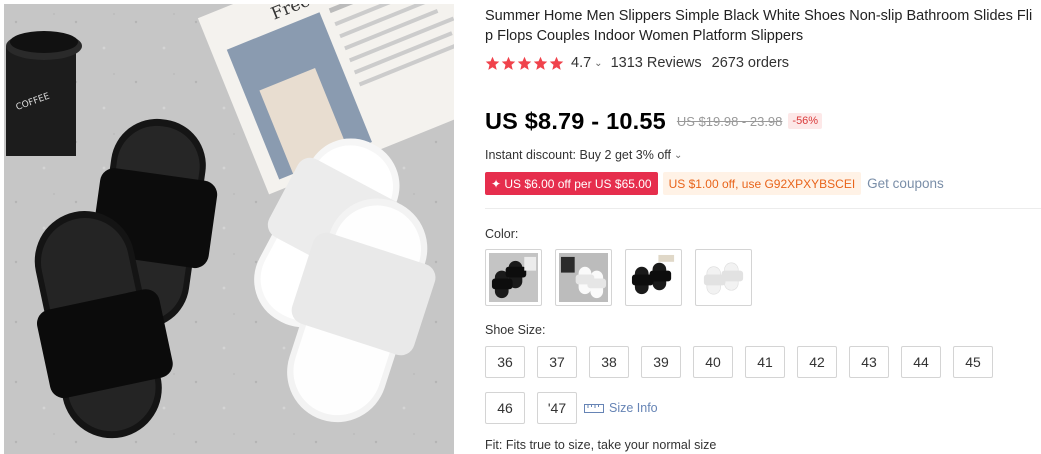  I want to click on size-option: 43, so click(869, 362).